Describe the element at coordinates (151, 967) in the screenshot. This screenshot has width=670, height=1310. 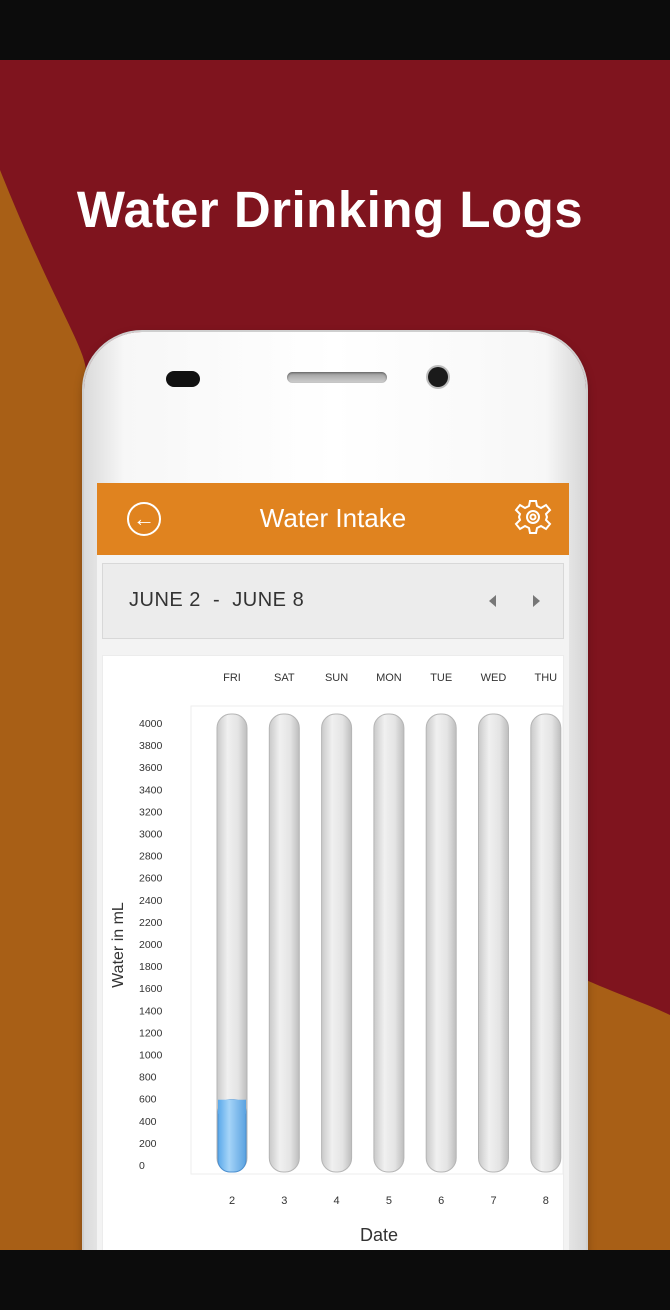
I see `y-tick-label: 1800` at that location.